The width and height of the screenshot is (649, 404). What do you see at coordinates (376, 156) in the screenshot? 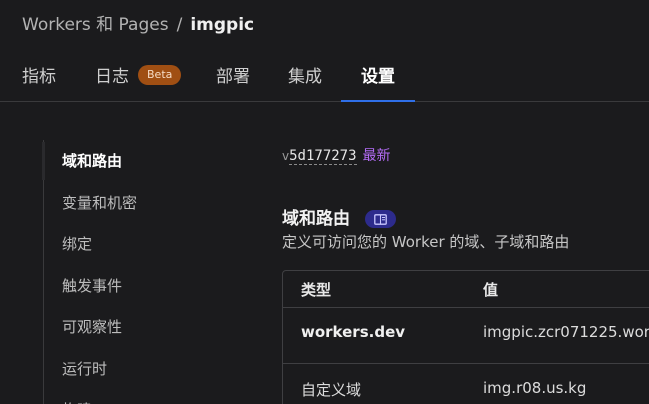
I see `latest-label: 最新` at bounding box center [376, 156].